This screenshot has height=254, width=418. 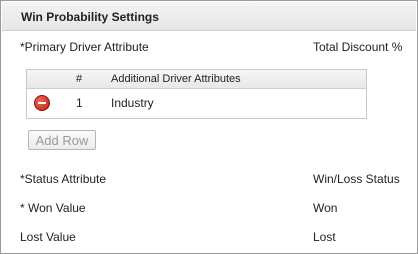 What do you see at coordinates (79, 103) in the screenshot?
I see `row-number: 1` at bounding box center [79, 103].